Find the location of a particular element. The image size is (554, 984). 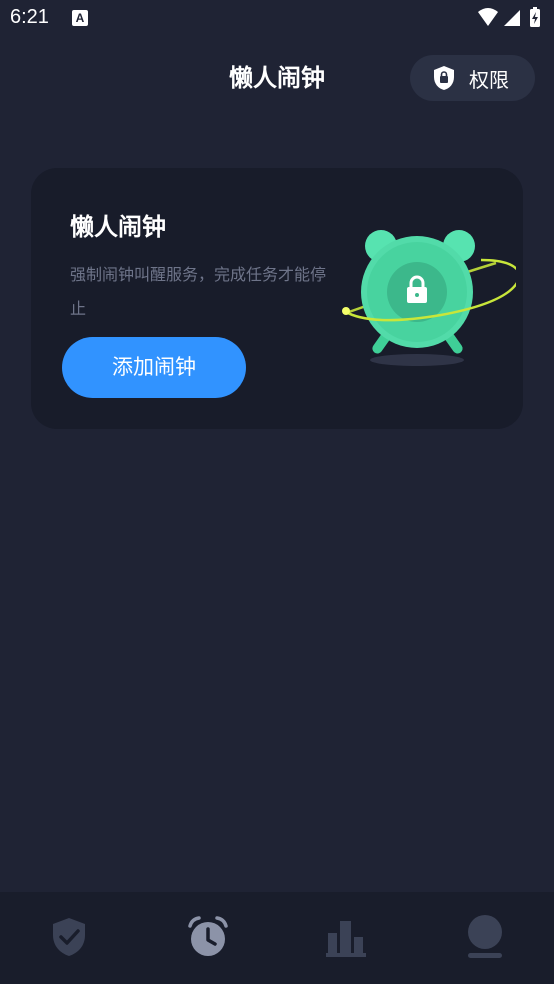

card-title: 懒人闹钟 is located at coordinates (118, 227).